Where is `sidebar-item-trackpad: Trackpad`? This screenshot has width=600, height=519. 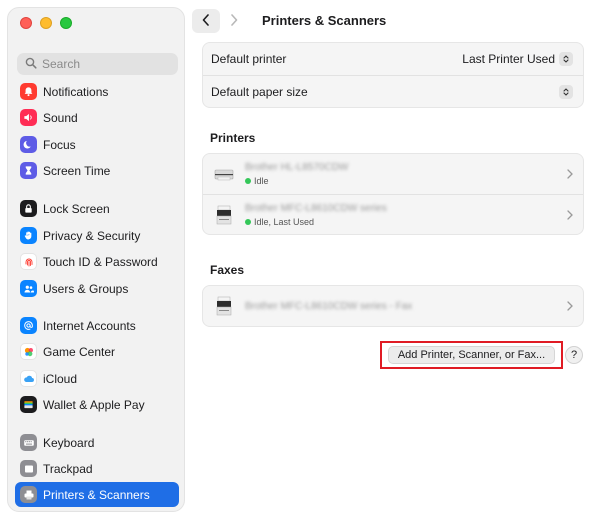 sidebar-item-trackpad: Trackpad is located at coordinates (97, 468).